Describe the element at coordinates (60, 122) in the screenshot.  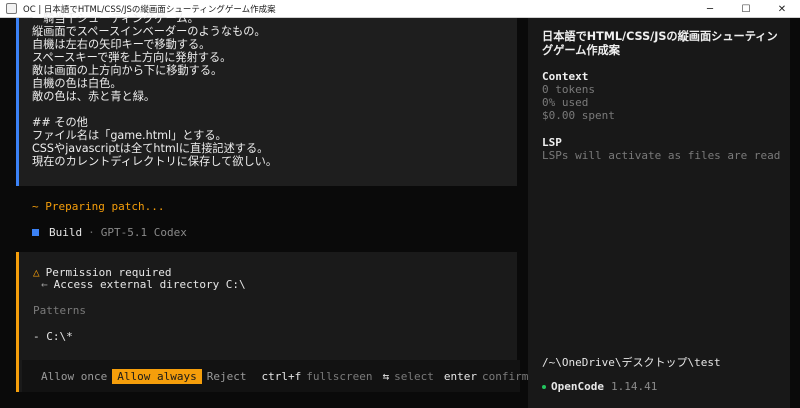
I see `message-line: ## その他` at that location.